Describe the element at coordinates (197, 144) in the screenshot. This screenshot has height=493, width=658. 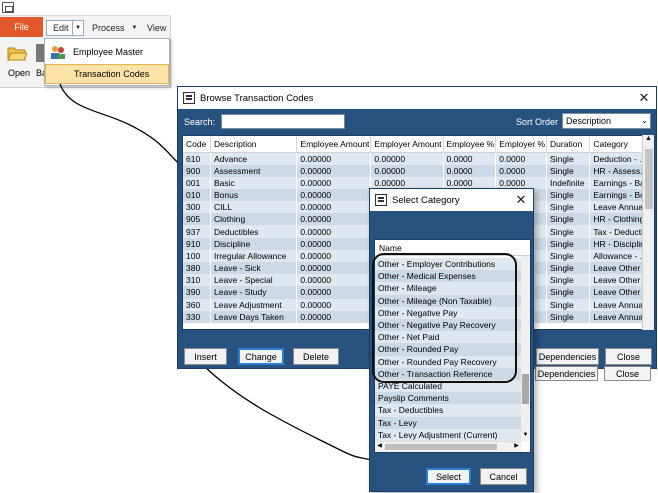
I see `column-header: Code` at that location.